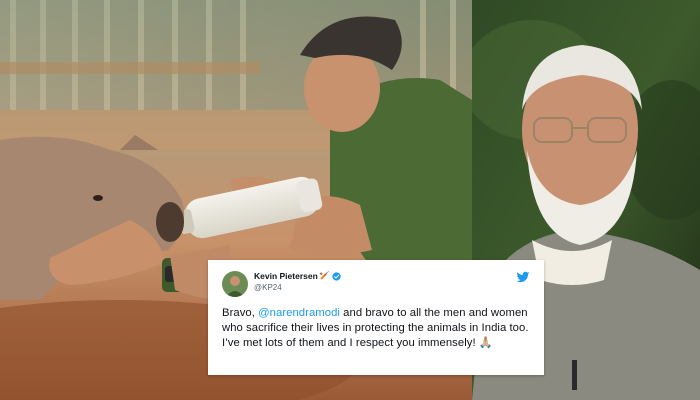 This screenshot has width=700, height=400. Describe the element at coordinates (297, 288) in the screenshot. I see `user-handle: @KP24` at that location.